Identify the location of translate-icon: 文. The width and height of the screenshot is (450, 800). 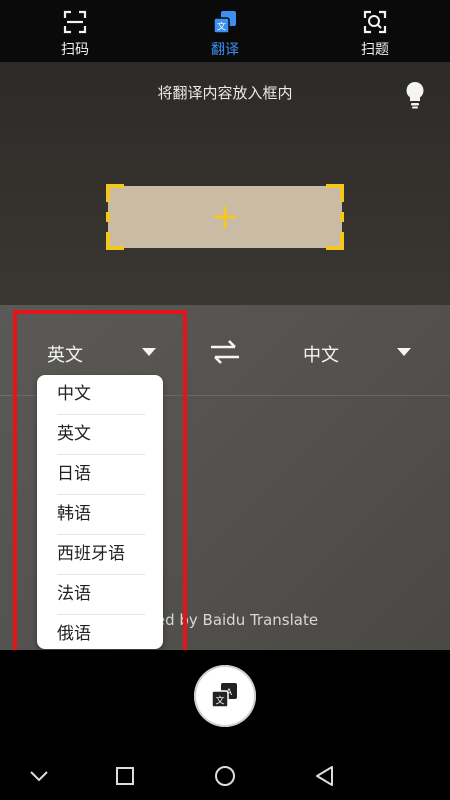
(224, 22).